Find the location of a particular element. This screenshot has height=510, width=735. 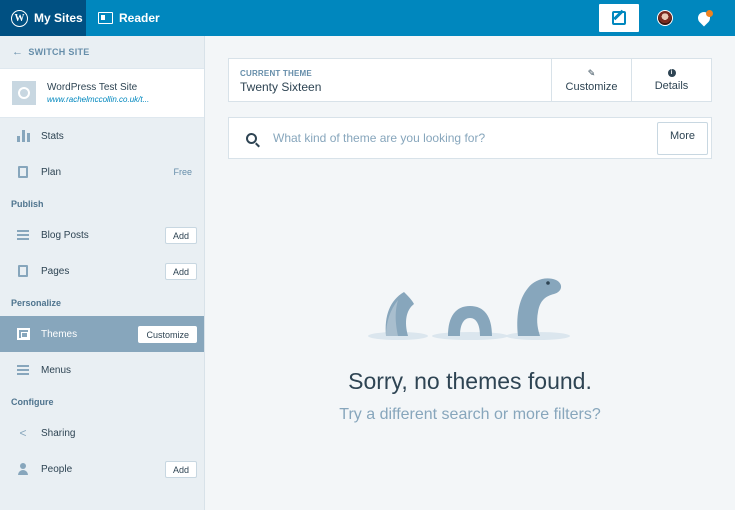

person-icon is located at coordinates (23, 469).